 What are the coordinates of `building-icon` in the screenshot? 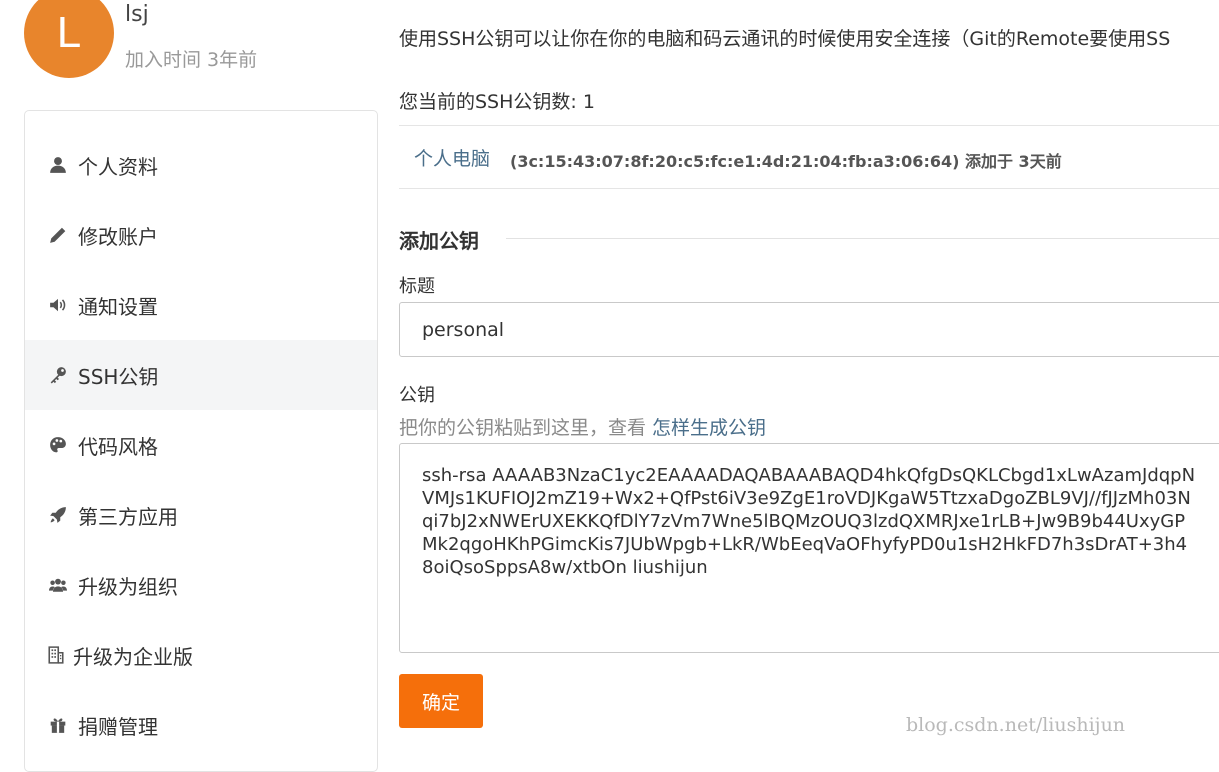 It's located at (56, 655).